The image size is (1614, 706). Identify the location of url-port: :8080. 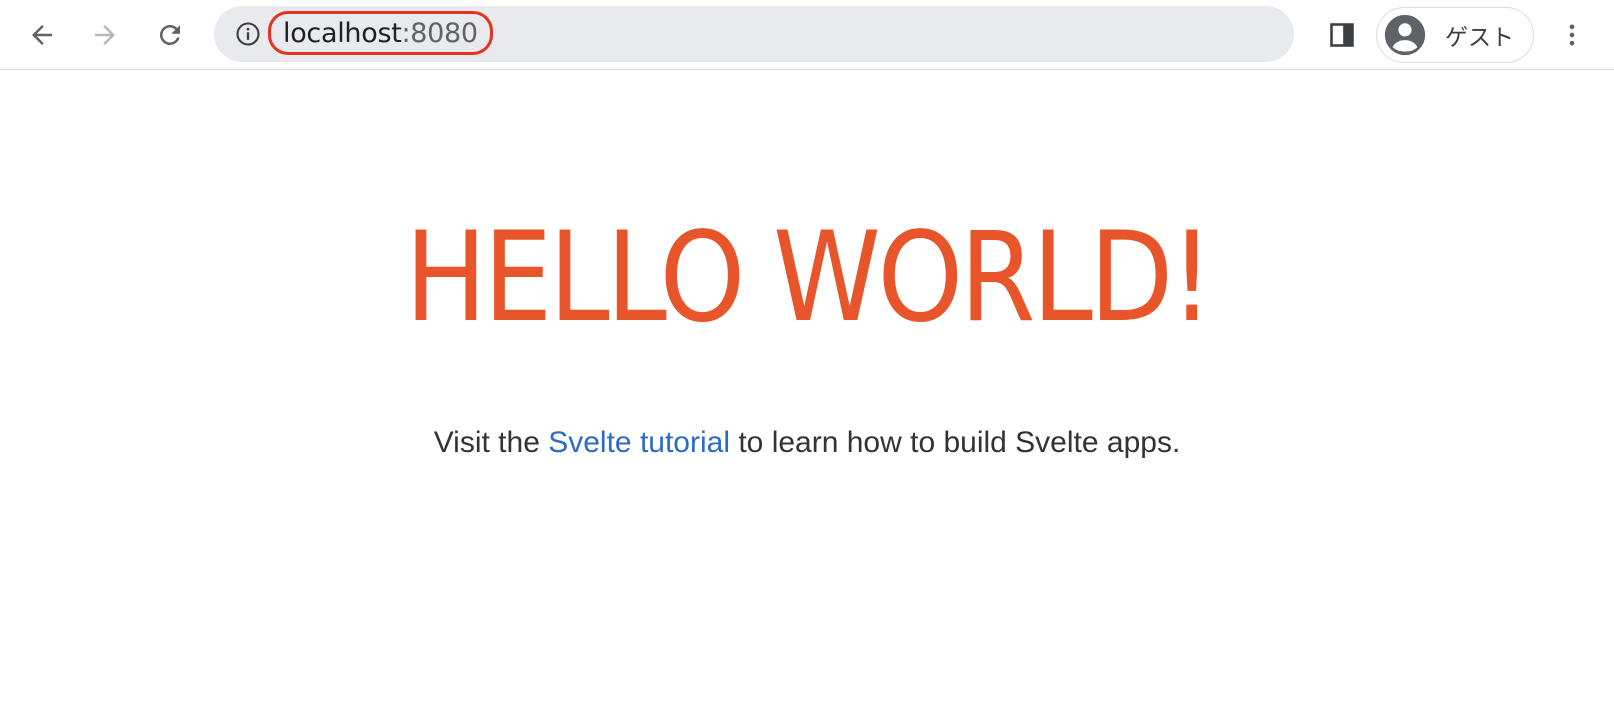
(440, 33).